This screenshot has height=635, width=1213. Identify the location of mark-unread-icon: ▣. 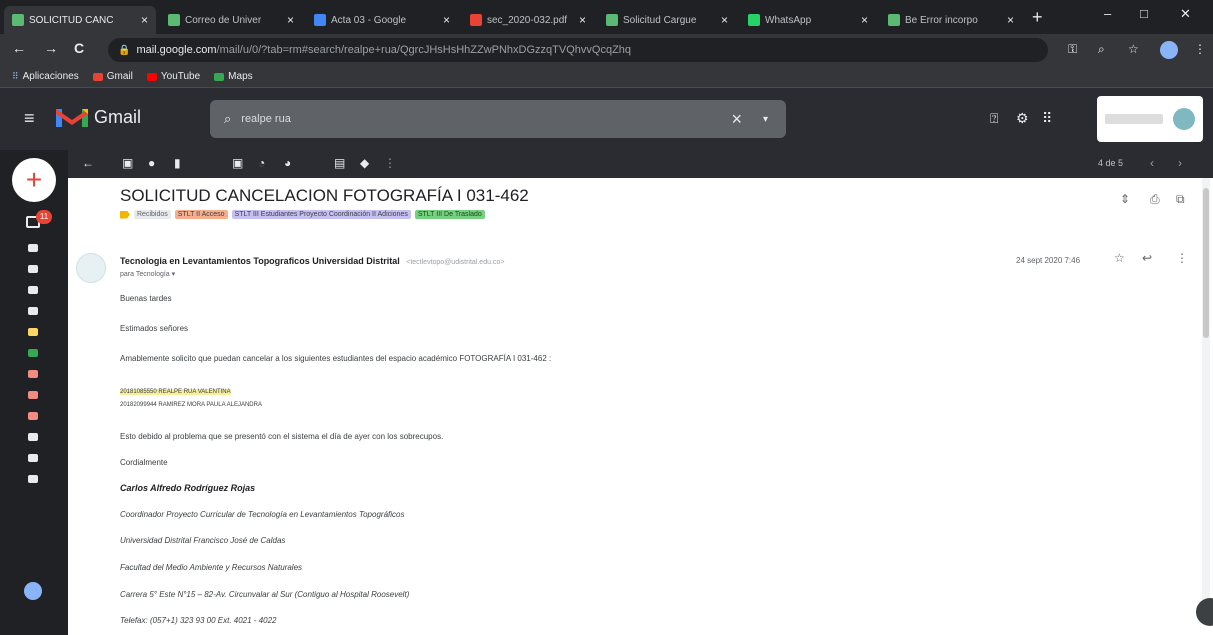
(237, 163).